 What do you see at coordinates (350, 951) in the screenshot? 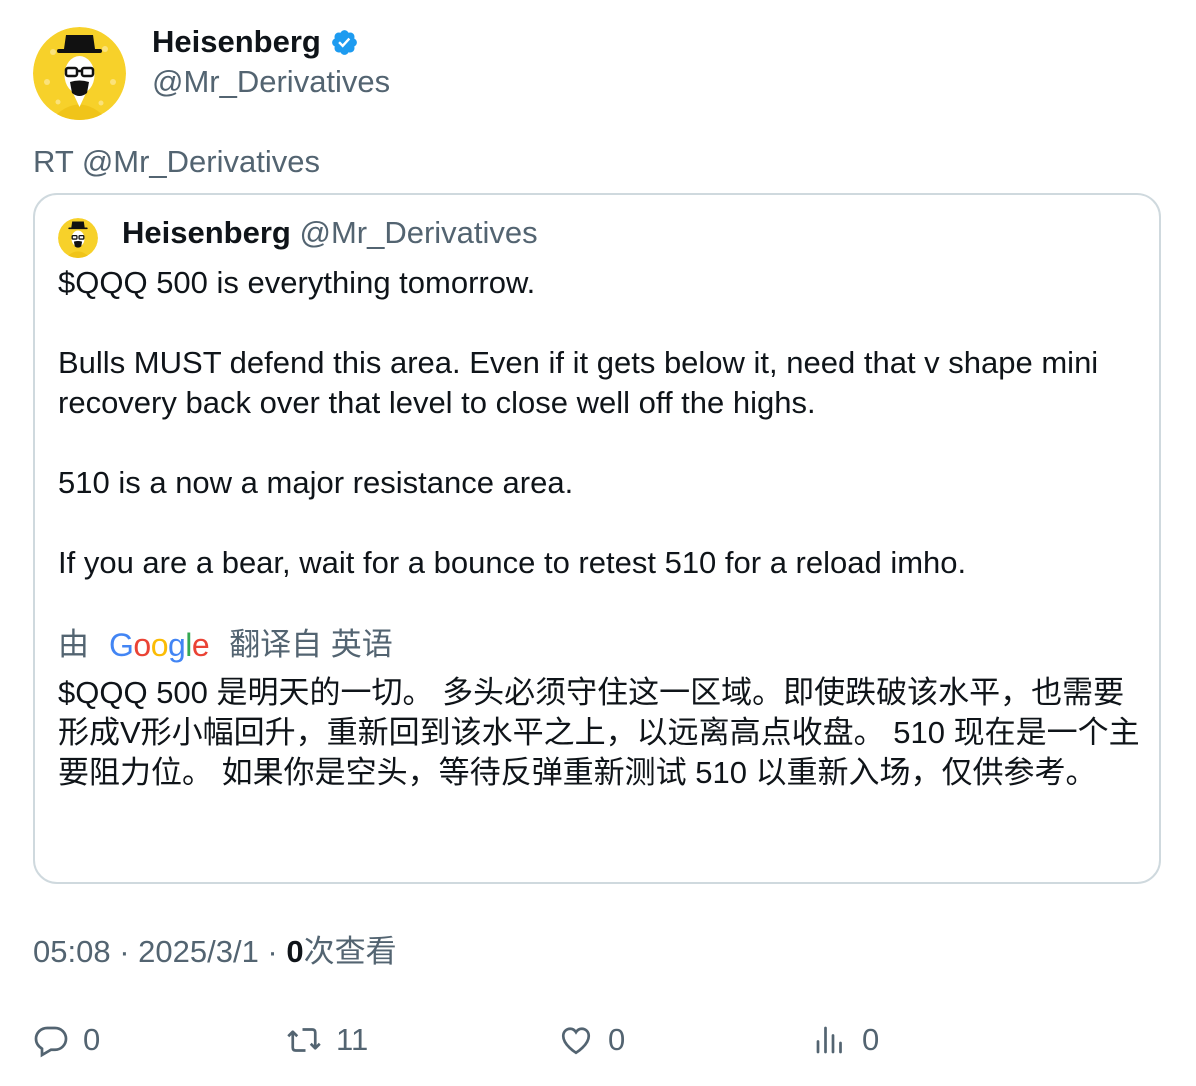
I see `view-label: 次查看` at bounding box center [350, 951].